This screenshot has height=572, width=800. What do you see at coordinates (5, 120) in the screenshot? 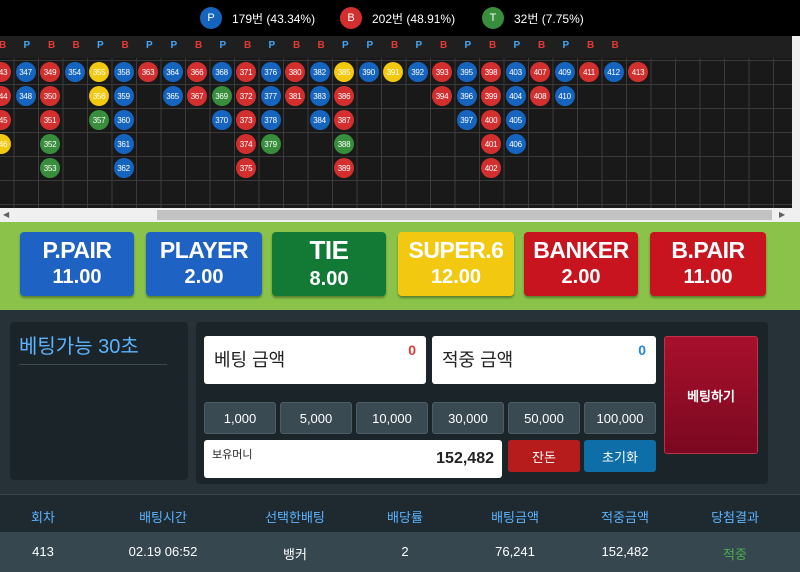
I see `road-ball: 345` at bounding box center [5, 120].